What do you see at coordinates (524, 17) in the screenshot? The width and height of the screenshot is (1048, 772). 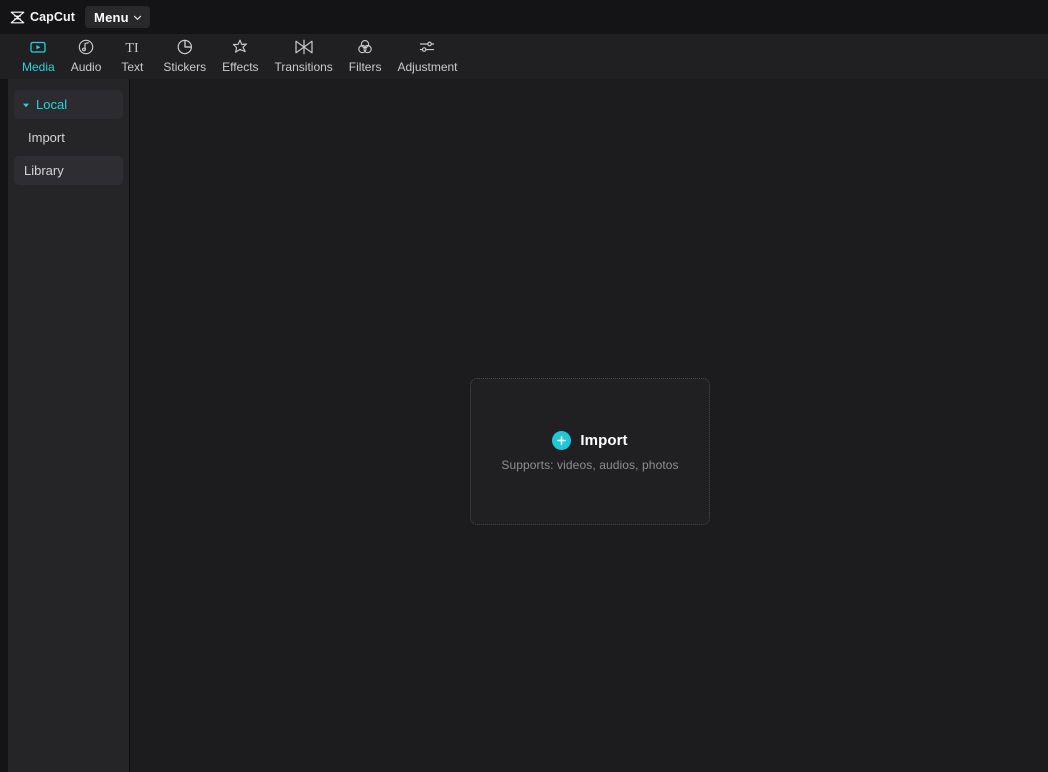 I see `title-bar: CapCut Menu` at bounding box center [524, 17].